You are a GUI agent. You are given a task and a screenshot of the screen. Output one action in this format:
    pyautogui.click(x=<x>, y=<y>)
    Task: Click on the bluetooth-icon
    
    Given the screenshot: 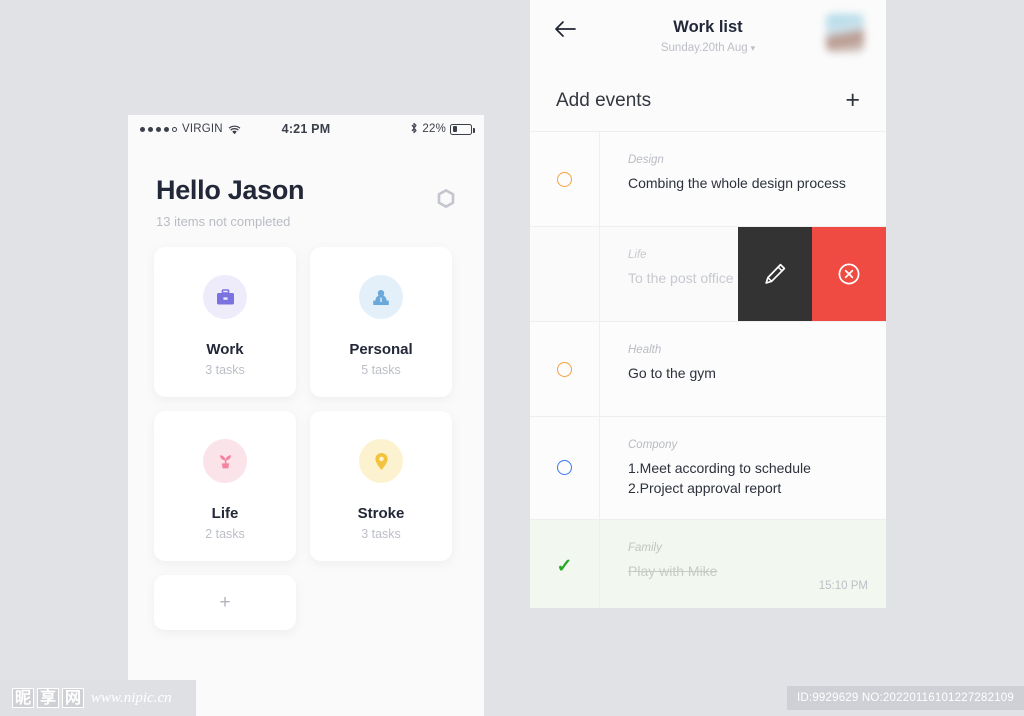 What is the action you would take?
    pyautogui.click(x=414, y=129)
    